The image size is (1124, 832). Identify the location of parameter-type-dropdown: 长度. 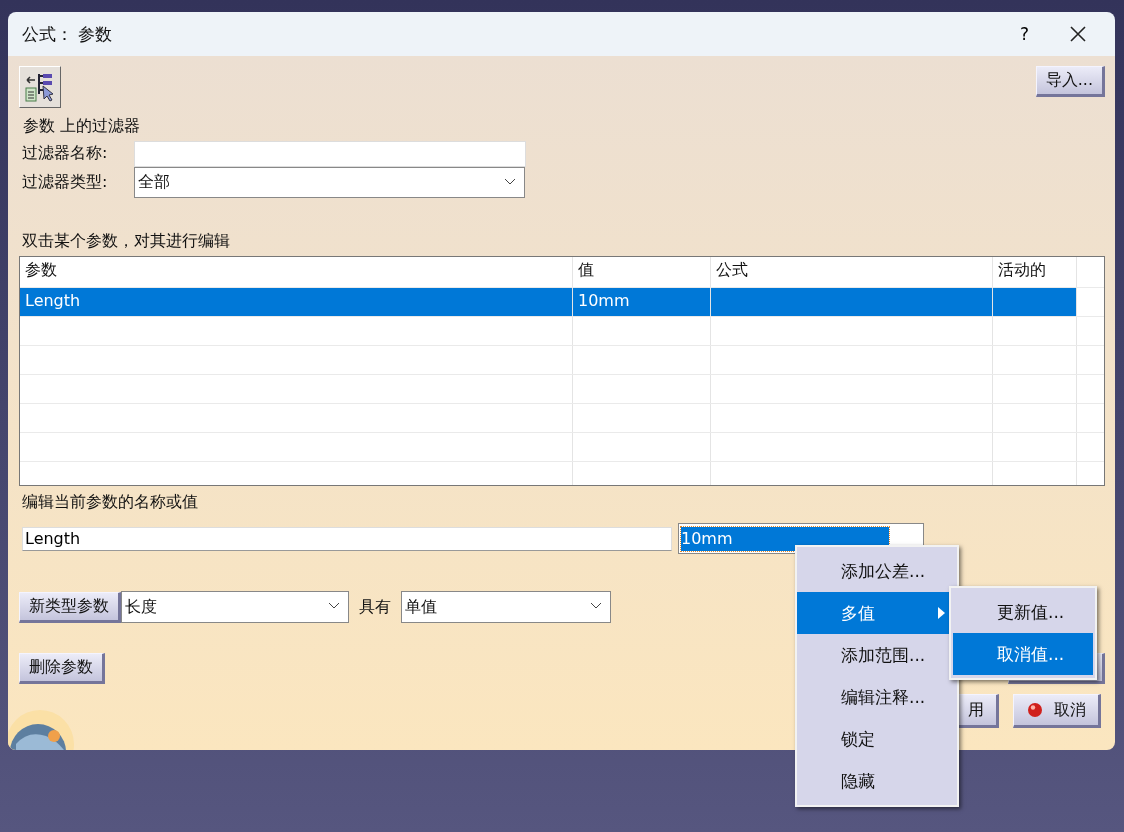
(235, 607).